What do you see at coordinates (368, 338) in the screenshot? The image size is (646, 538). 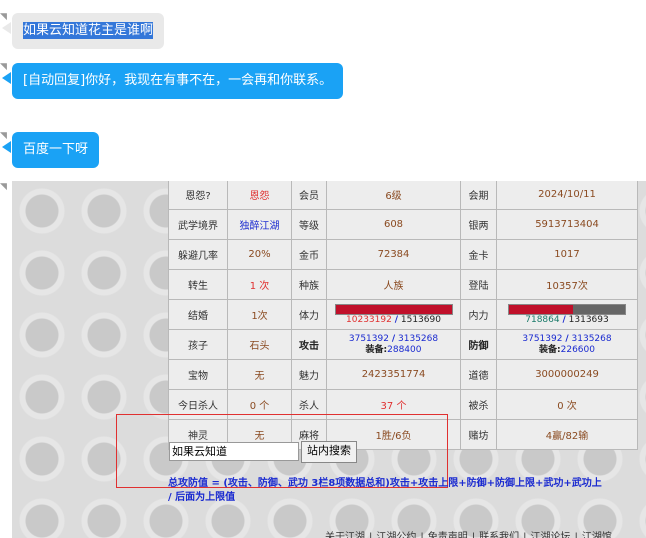 I see `attack-value: 3751392` at bounding box center [368, 338].